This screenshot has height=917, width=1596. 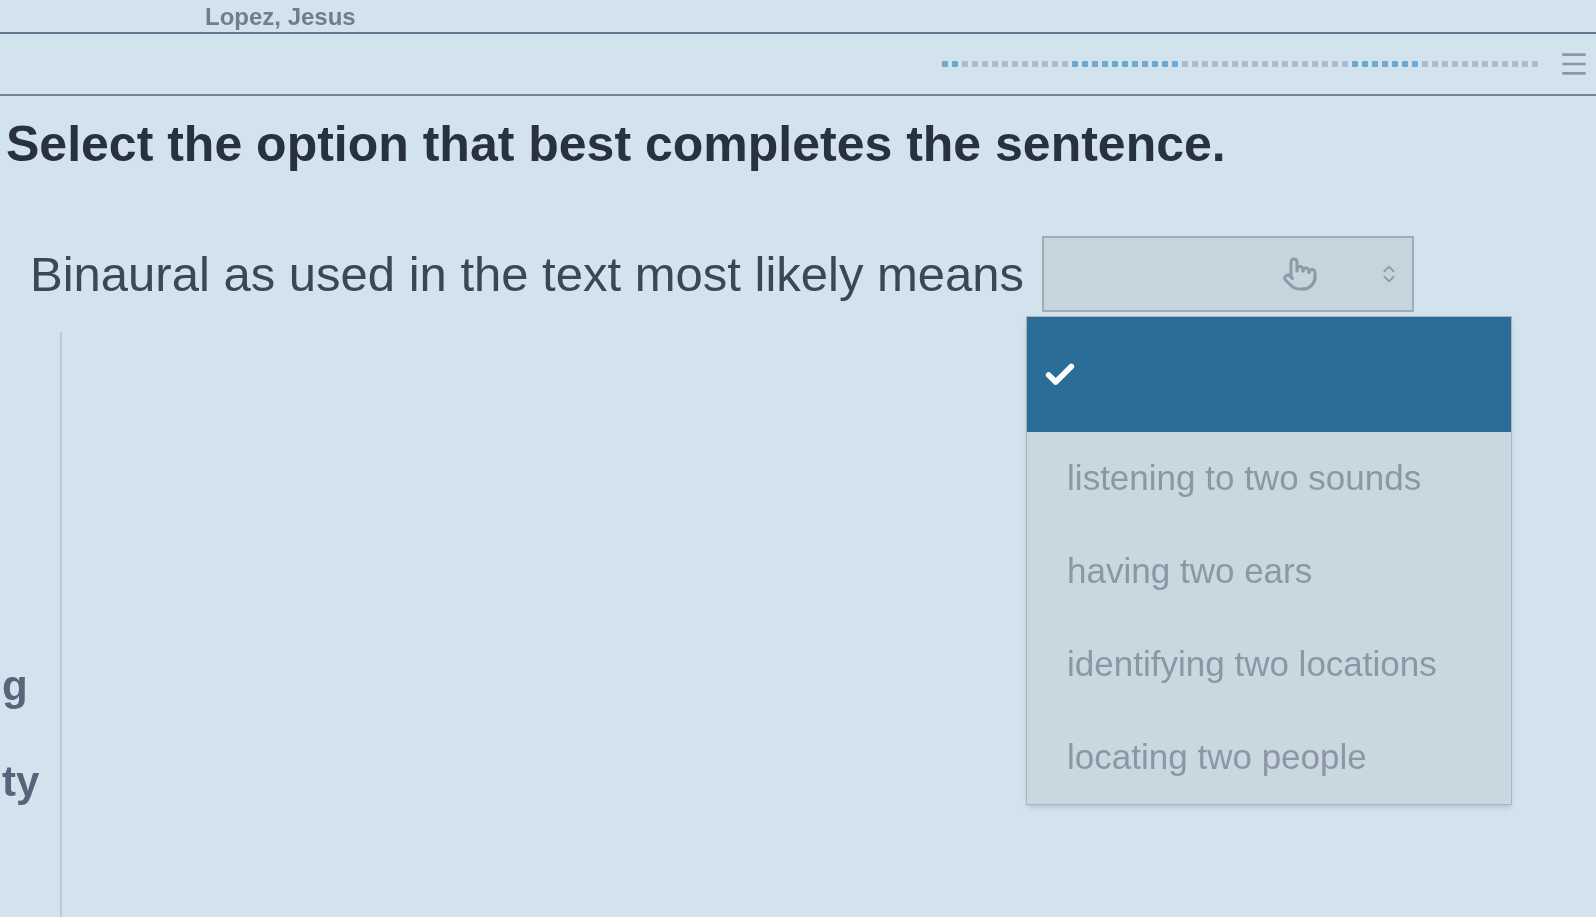 What do you see at coordinates (30, 686) in the screenshot?
I see `sidebar-item: g` at bounding box center [30, 686].